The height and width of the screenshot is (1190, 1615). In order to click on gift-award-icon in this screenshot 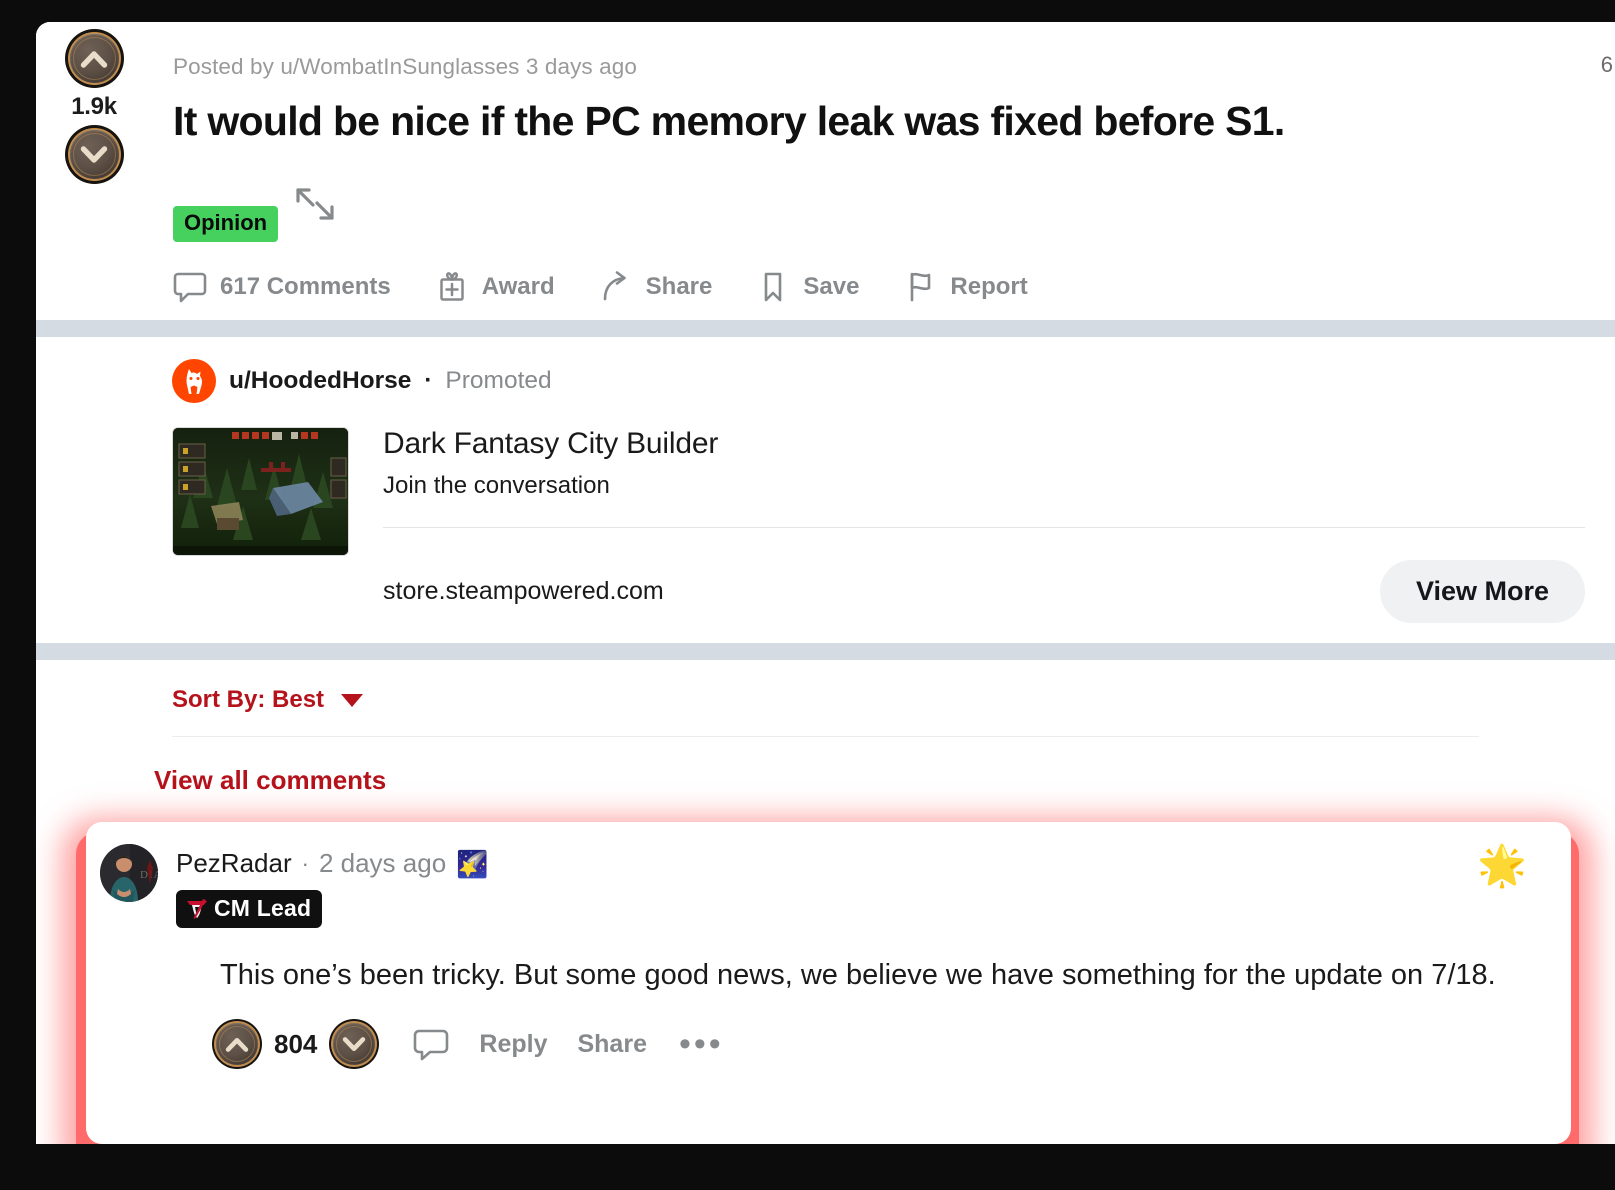, I will do `click(451, 286)`.